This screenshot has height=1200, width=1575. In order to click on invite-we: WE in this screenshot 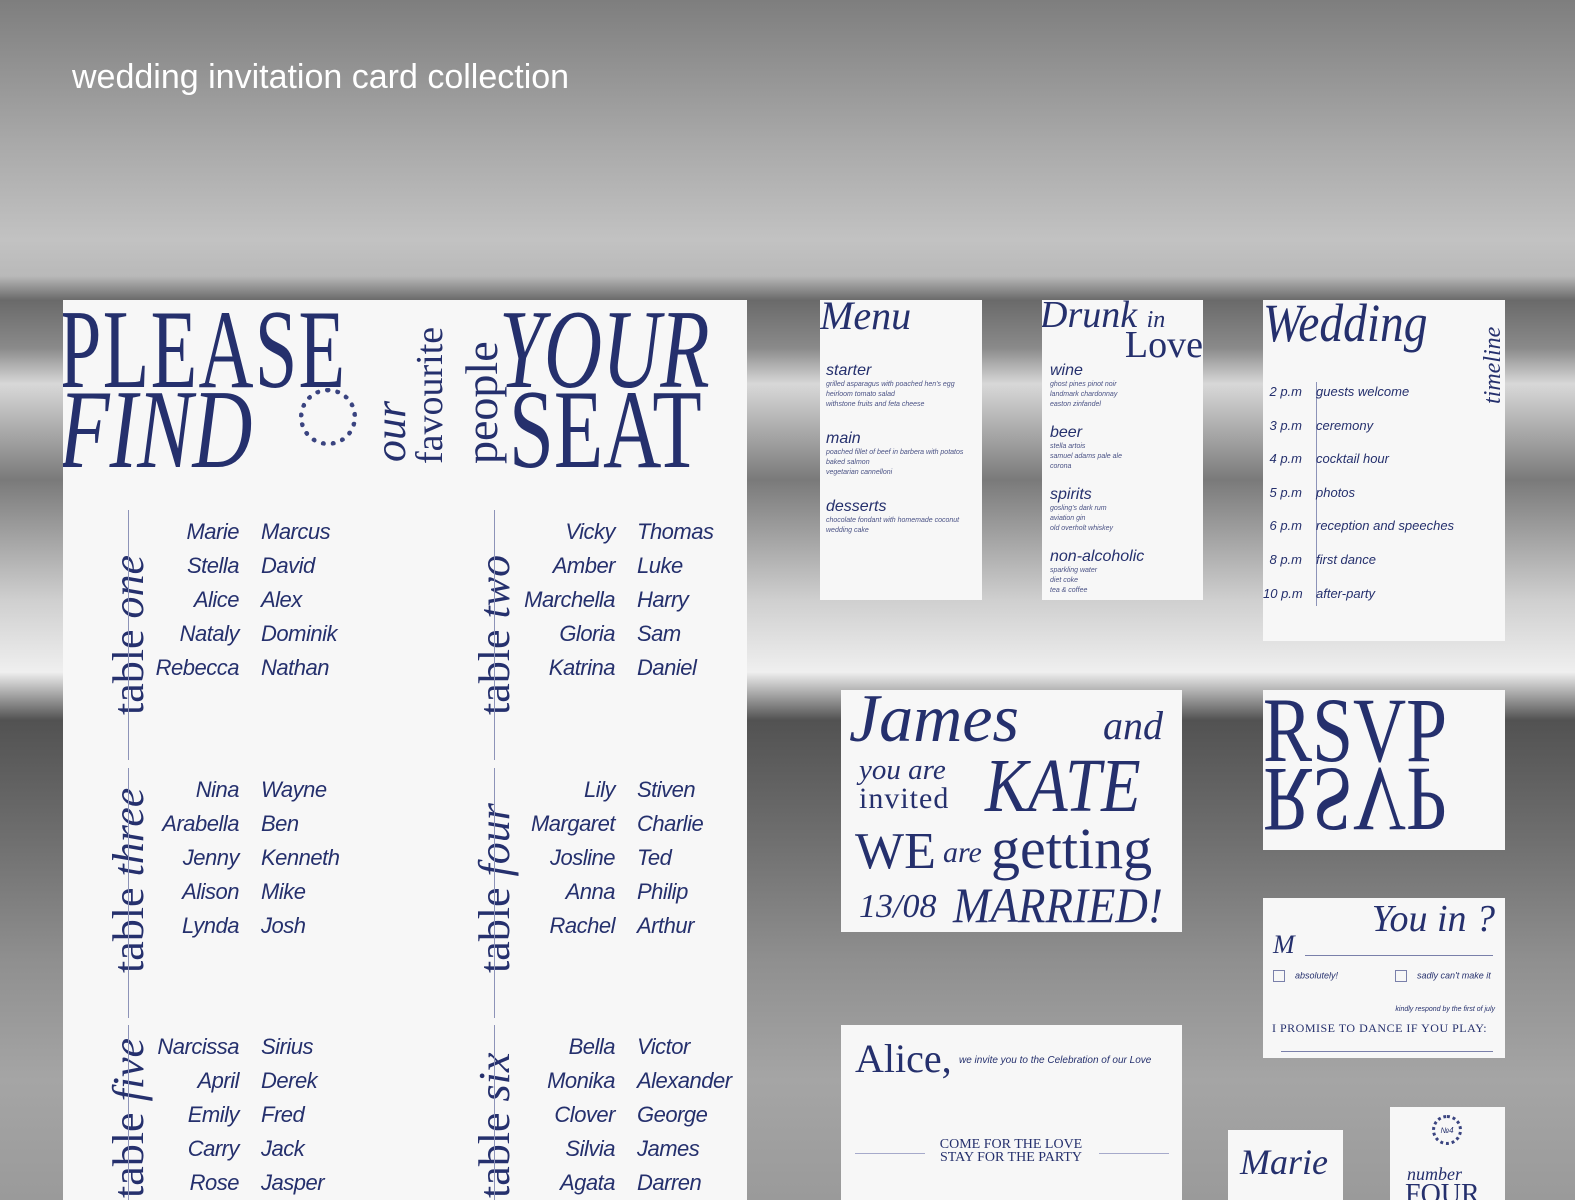, I will do `click(895, 851)`.